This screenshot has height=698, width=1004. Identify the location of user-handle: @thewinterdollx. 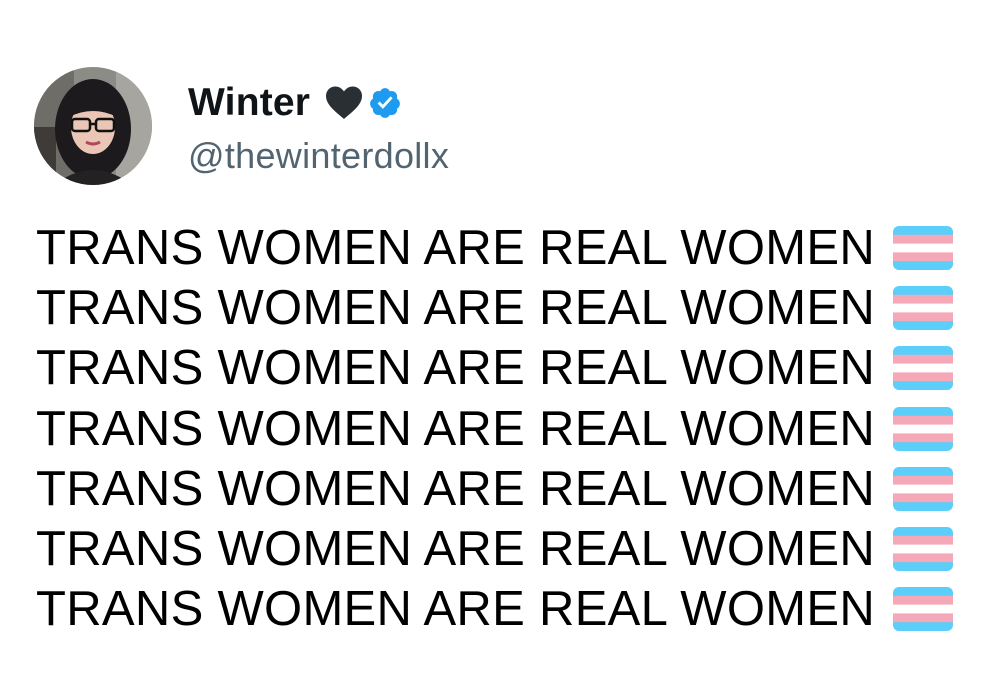
(318, 156).